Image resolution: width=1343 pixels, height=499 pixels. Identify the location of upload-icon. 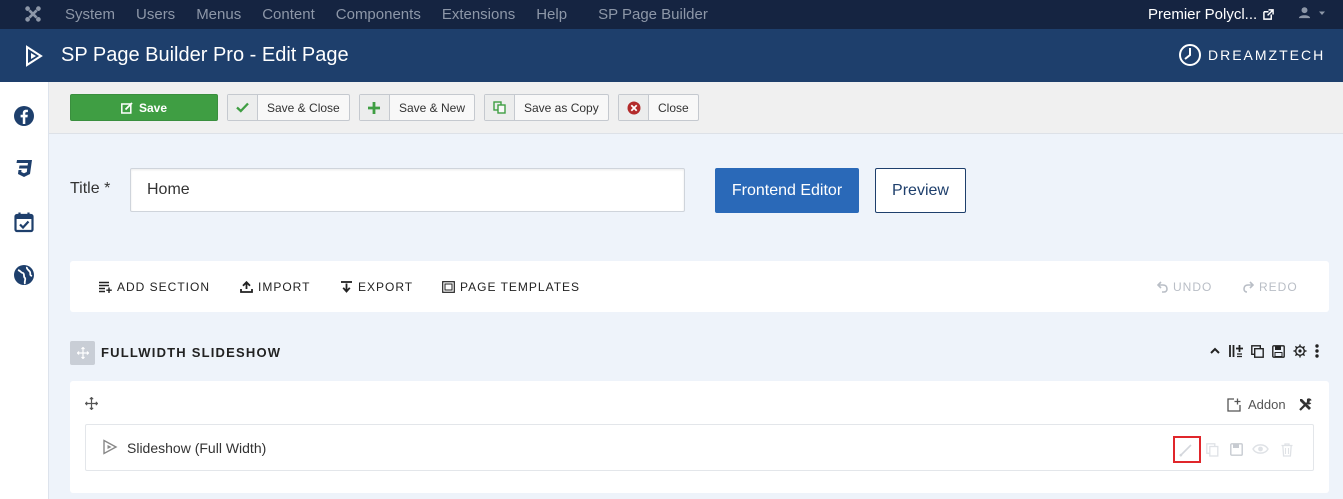
(246, 286).